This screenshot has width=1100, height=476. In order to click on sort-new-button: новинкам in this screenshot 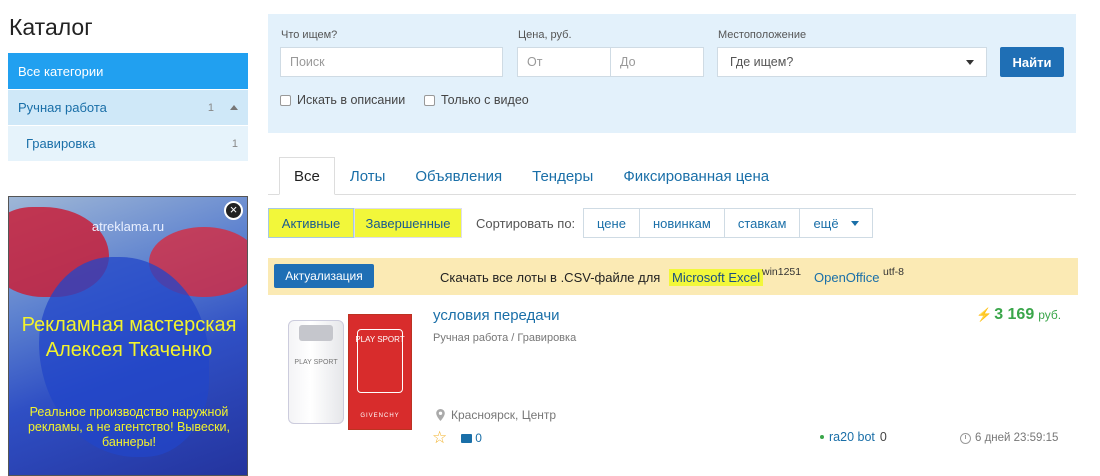, I will do `click(681, 223)`.